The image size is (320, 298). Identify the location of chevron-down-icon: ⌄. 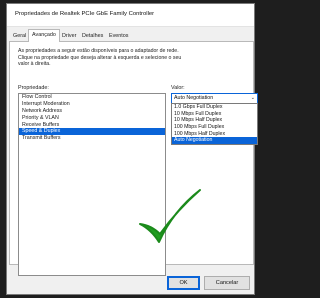
(253, 98).